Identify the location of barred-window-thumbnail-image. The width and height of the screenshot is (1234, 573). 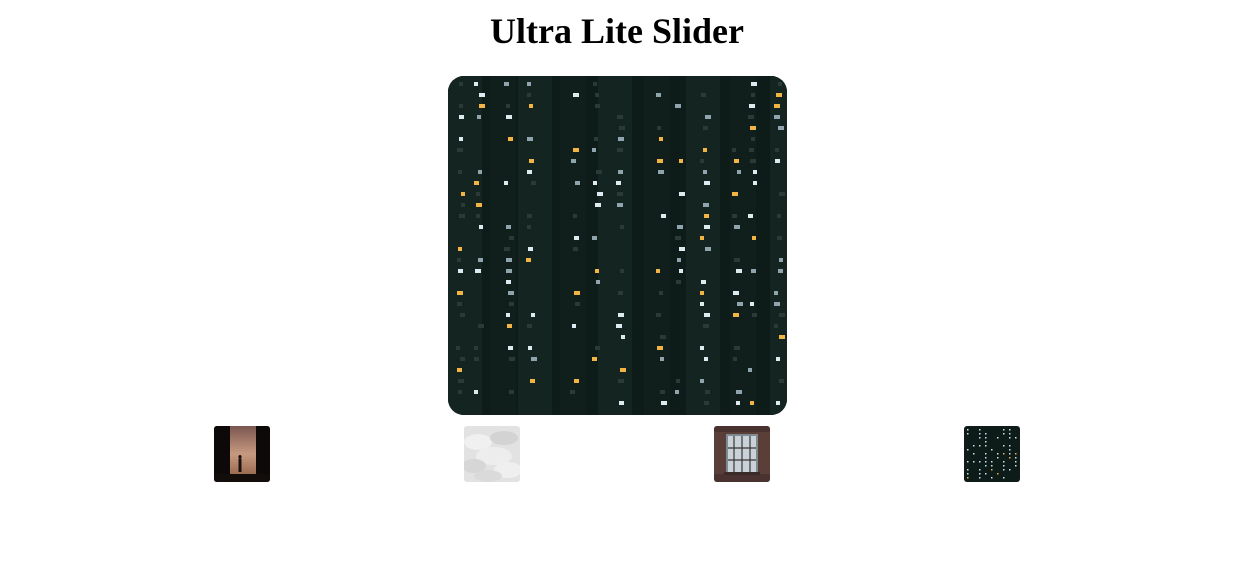
(742, 454).